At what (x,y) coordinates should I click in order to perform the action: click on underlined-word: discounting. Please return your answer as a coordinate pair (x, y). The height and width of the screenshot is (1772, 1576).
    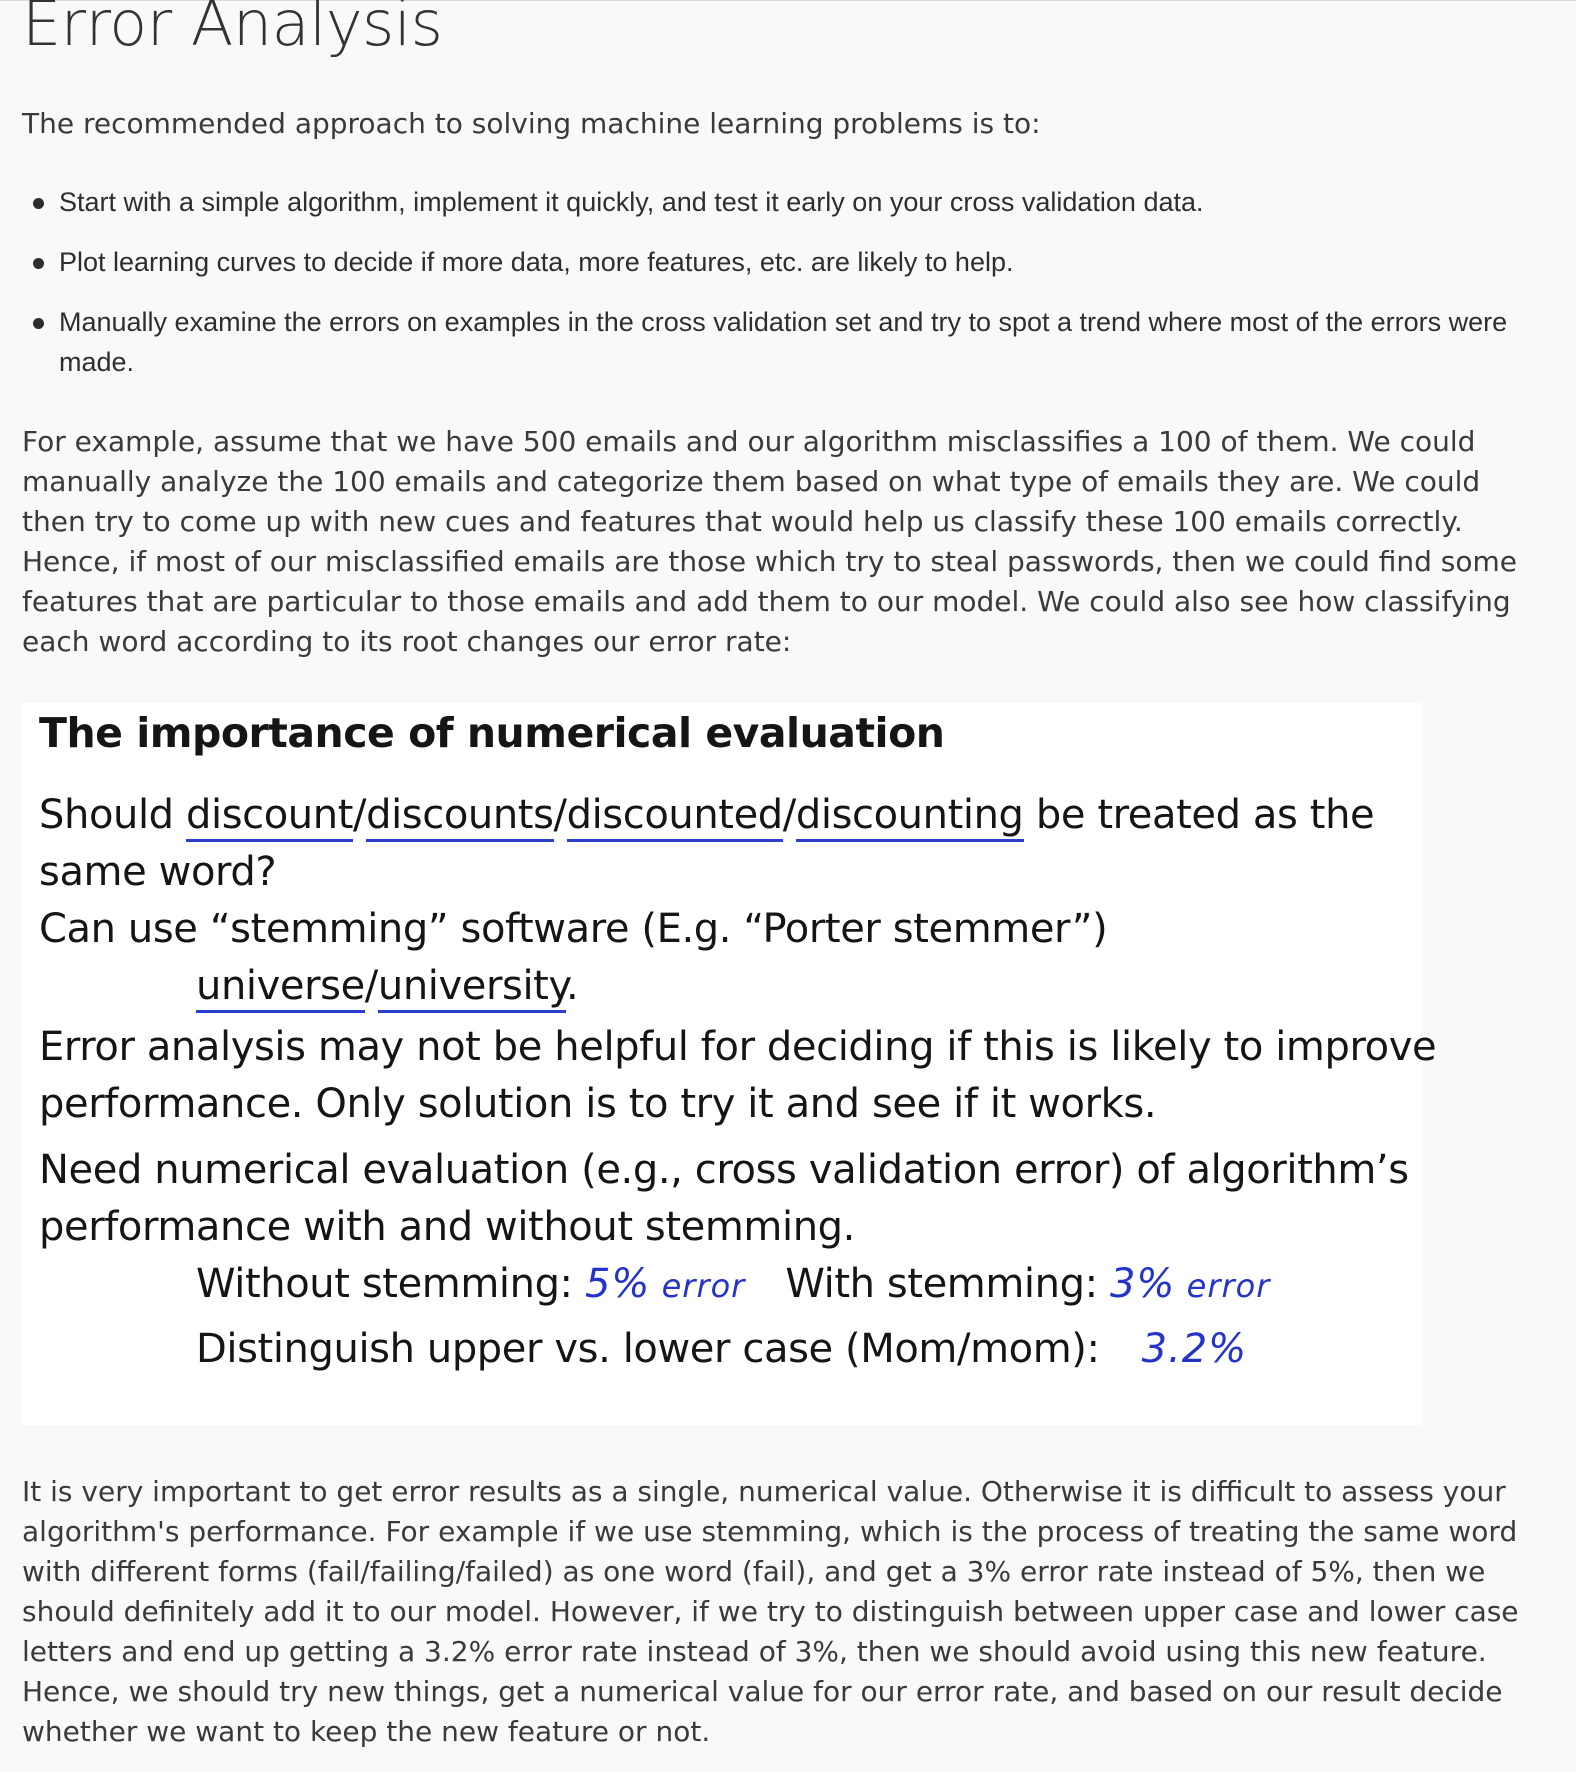
    Looking at the image, I should click on (909, 817).